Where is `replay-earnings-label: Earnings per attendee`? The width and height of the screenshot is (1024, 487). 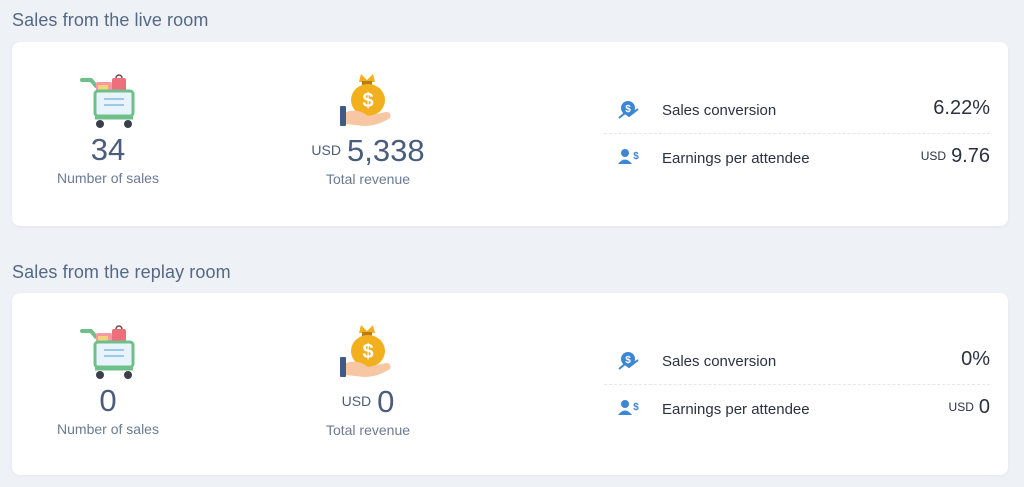 replay-earnings-label: Earnings per attendee is located at coordinates (736, 409).